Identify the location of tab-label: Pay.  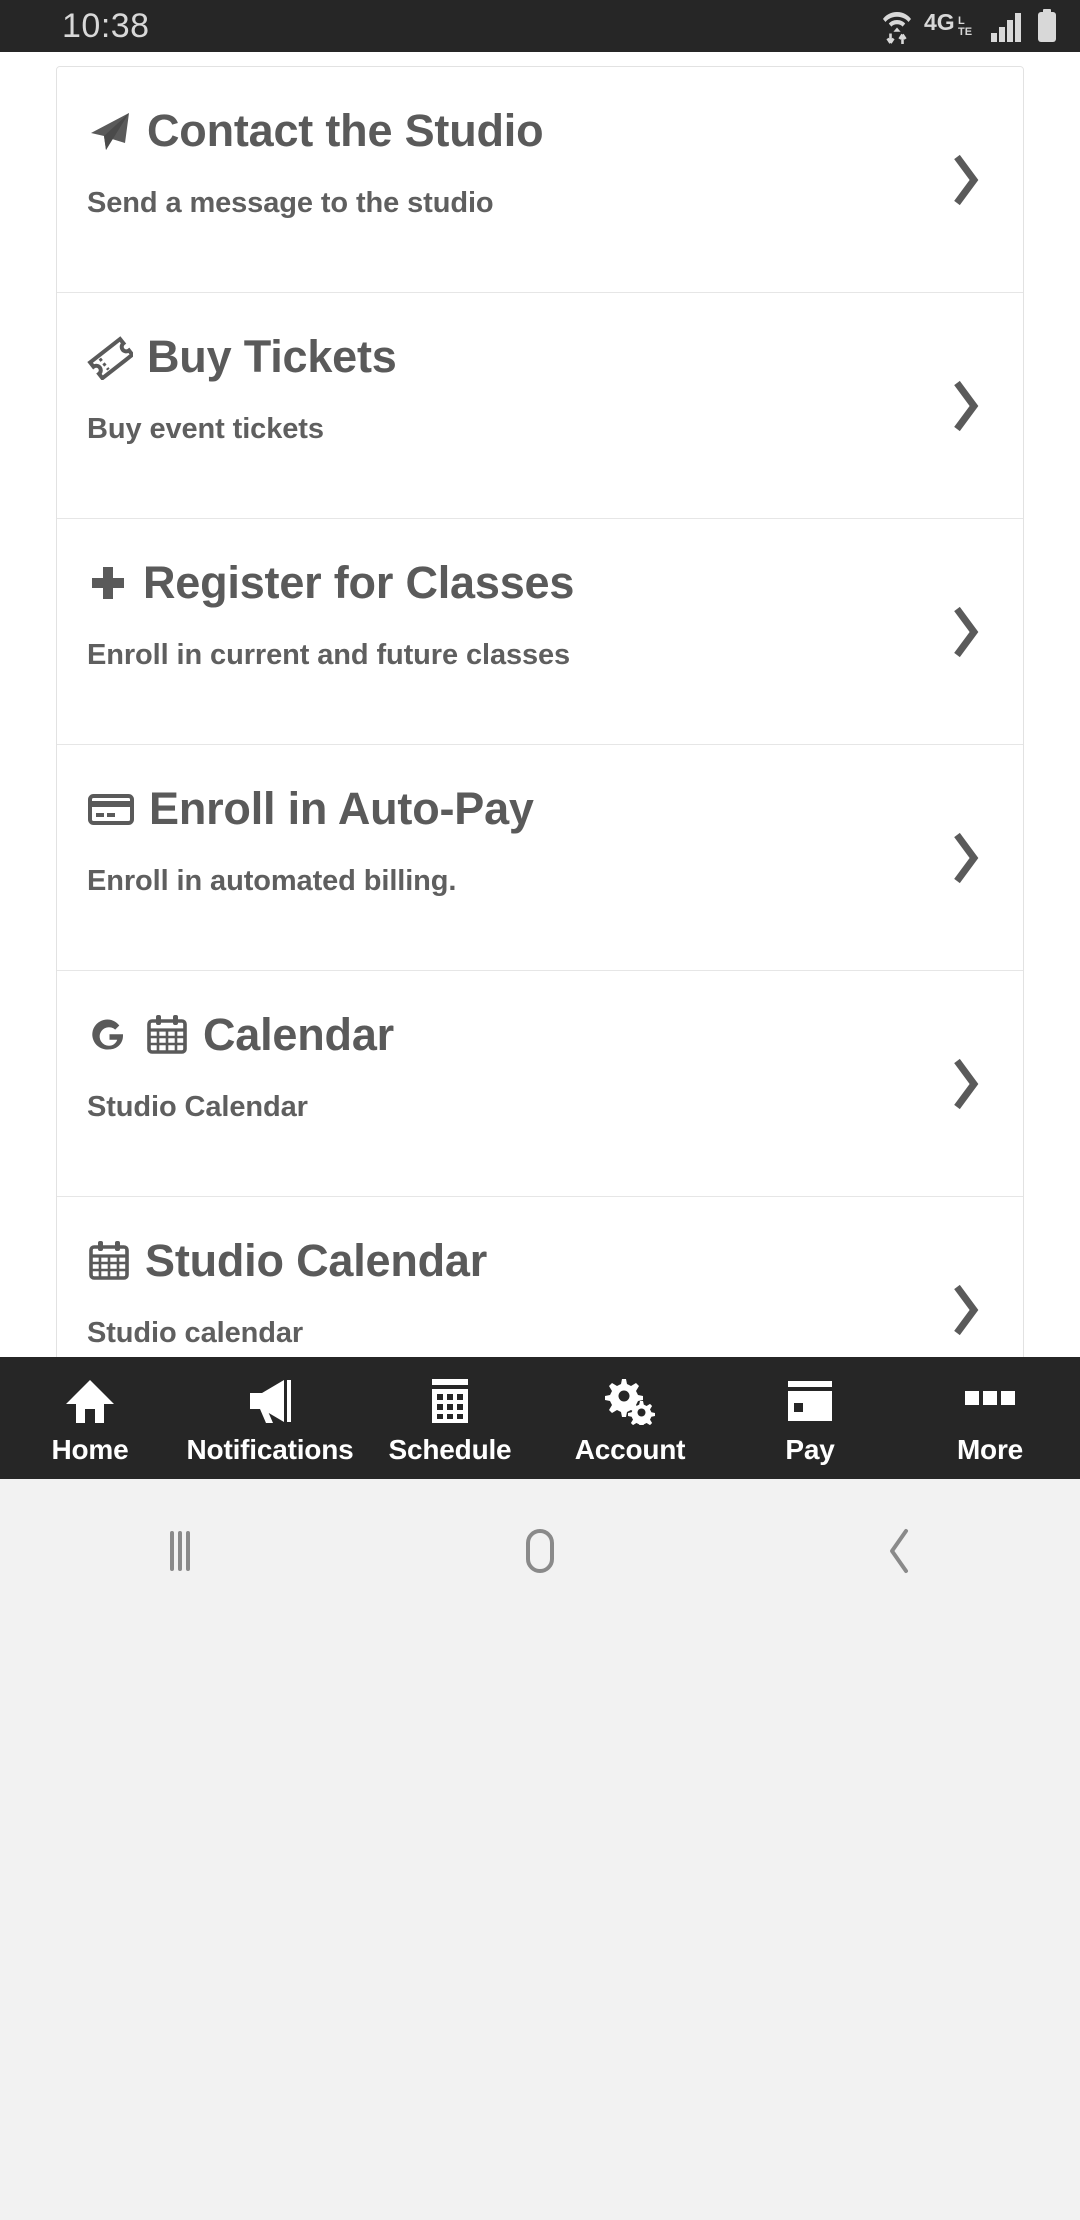
(810, 1449).